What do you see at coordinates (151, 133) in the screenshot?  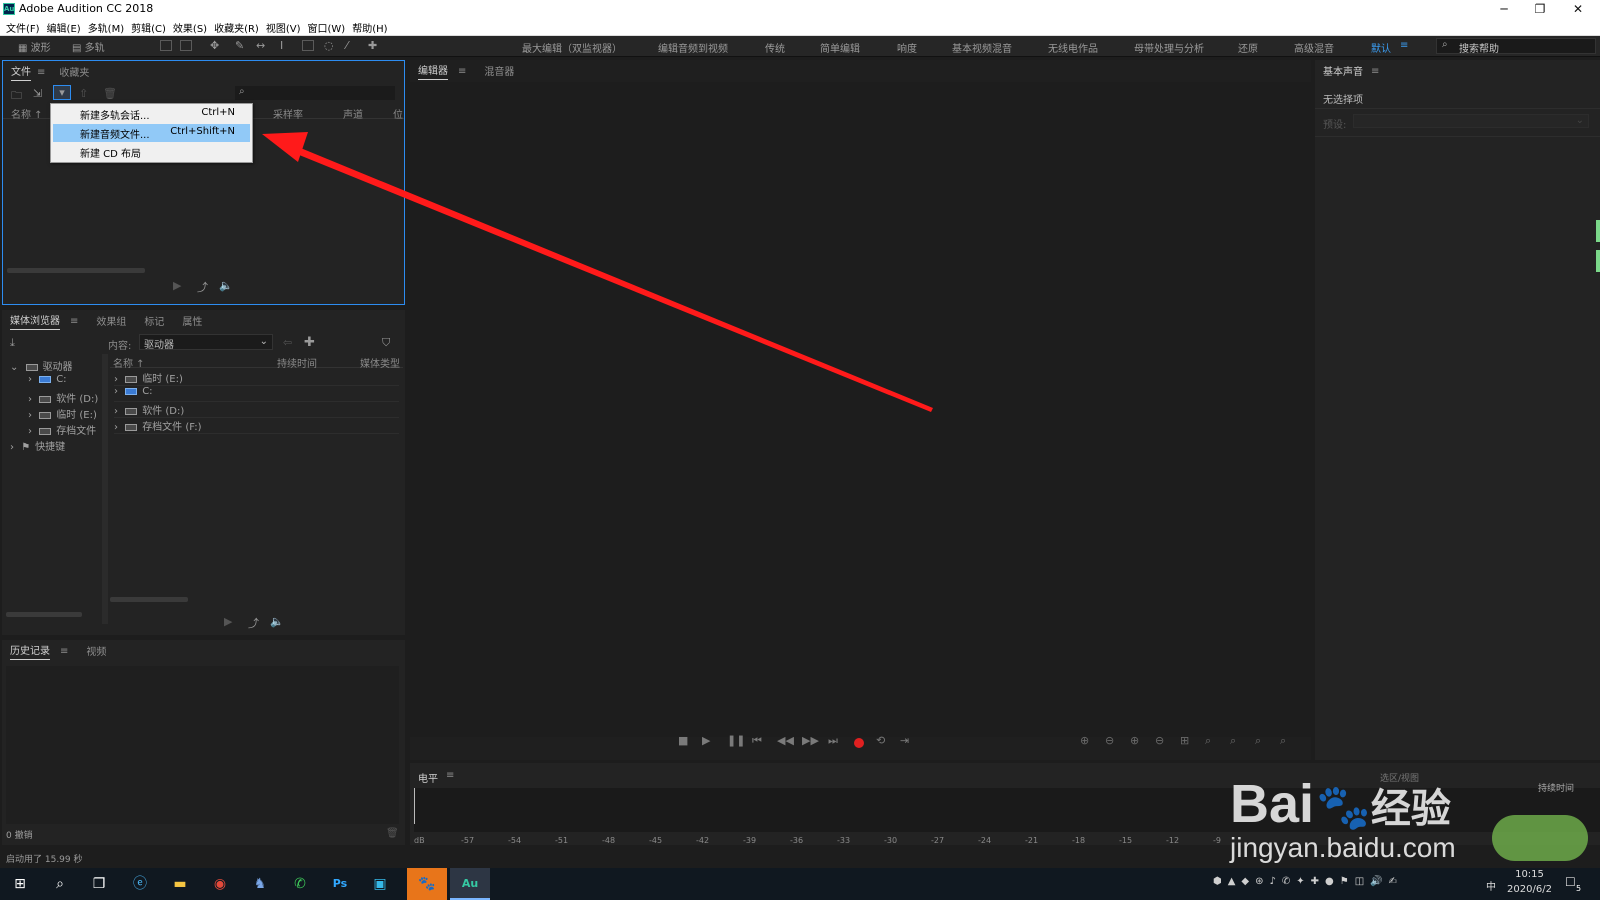 I see `menu-item-new-audio-file: 新建音频文件... Ctrl+Shift+N` at bounding box center [151, 133].